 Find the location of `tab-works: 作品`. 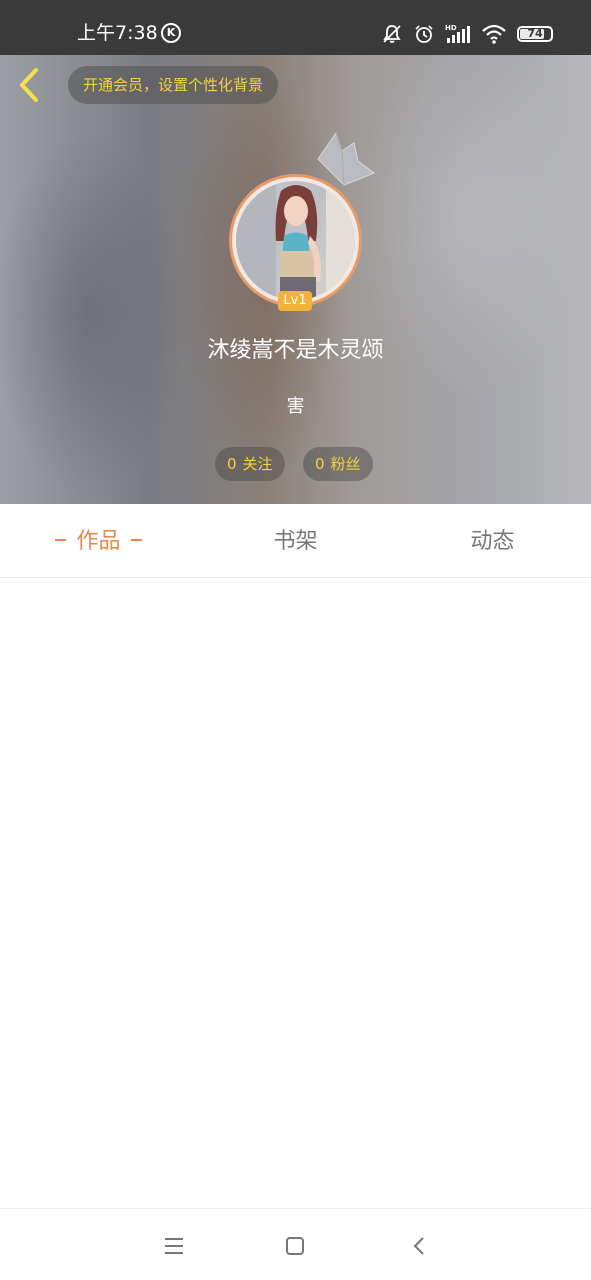

tab-works: 作品 is located at coordinates (98, 541).